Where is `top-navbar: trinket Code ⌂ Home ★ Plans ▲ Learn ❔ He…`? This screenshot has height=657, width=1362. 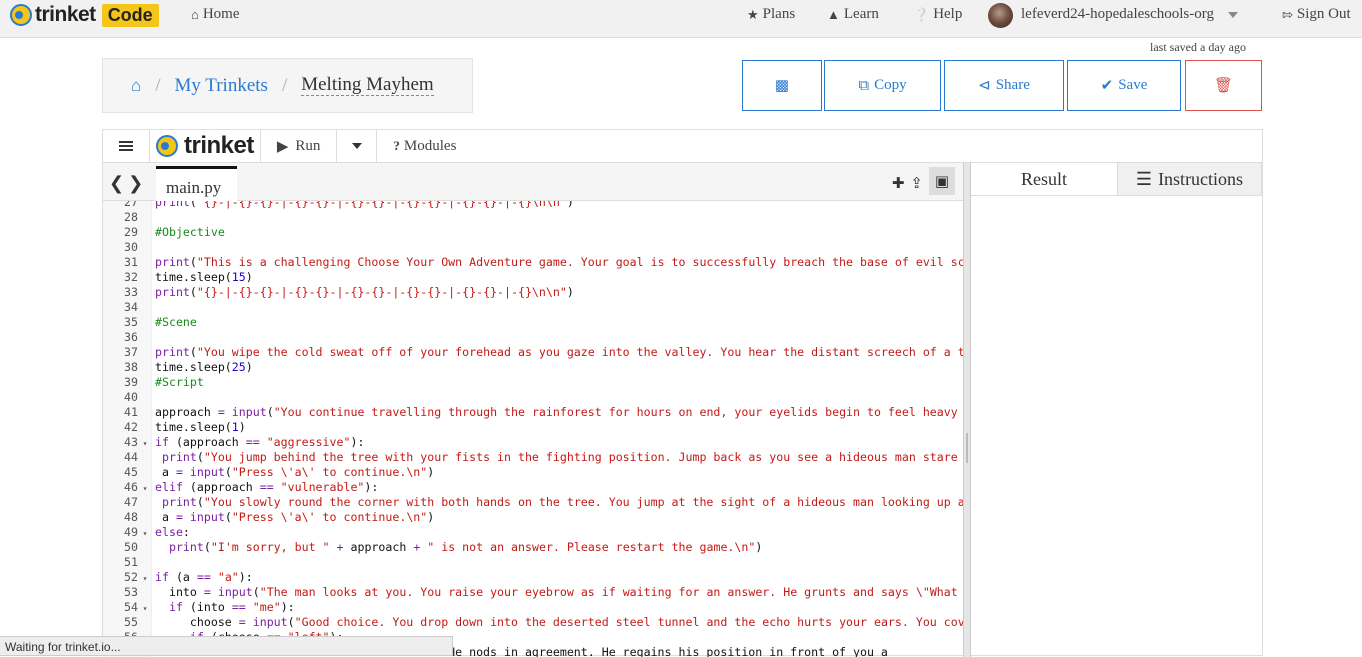 top-navbar: trinket Code ⌂ Home ★ Plans ▲ Learn ❔ He… is located at coordinates (681, 19).